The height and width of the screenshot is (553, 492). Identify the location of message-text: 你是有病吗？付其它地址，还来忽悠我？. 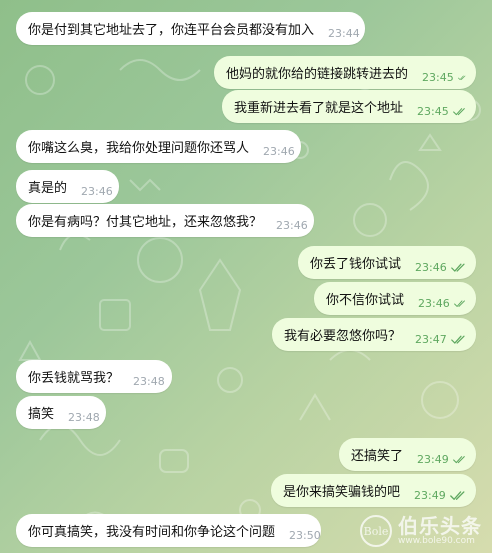
(145, 222).